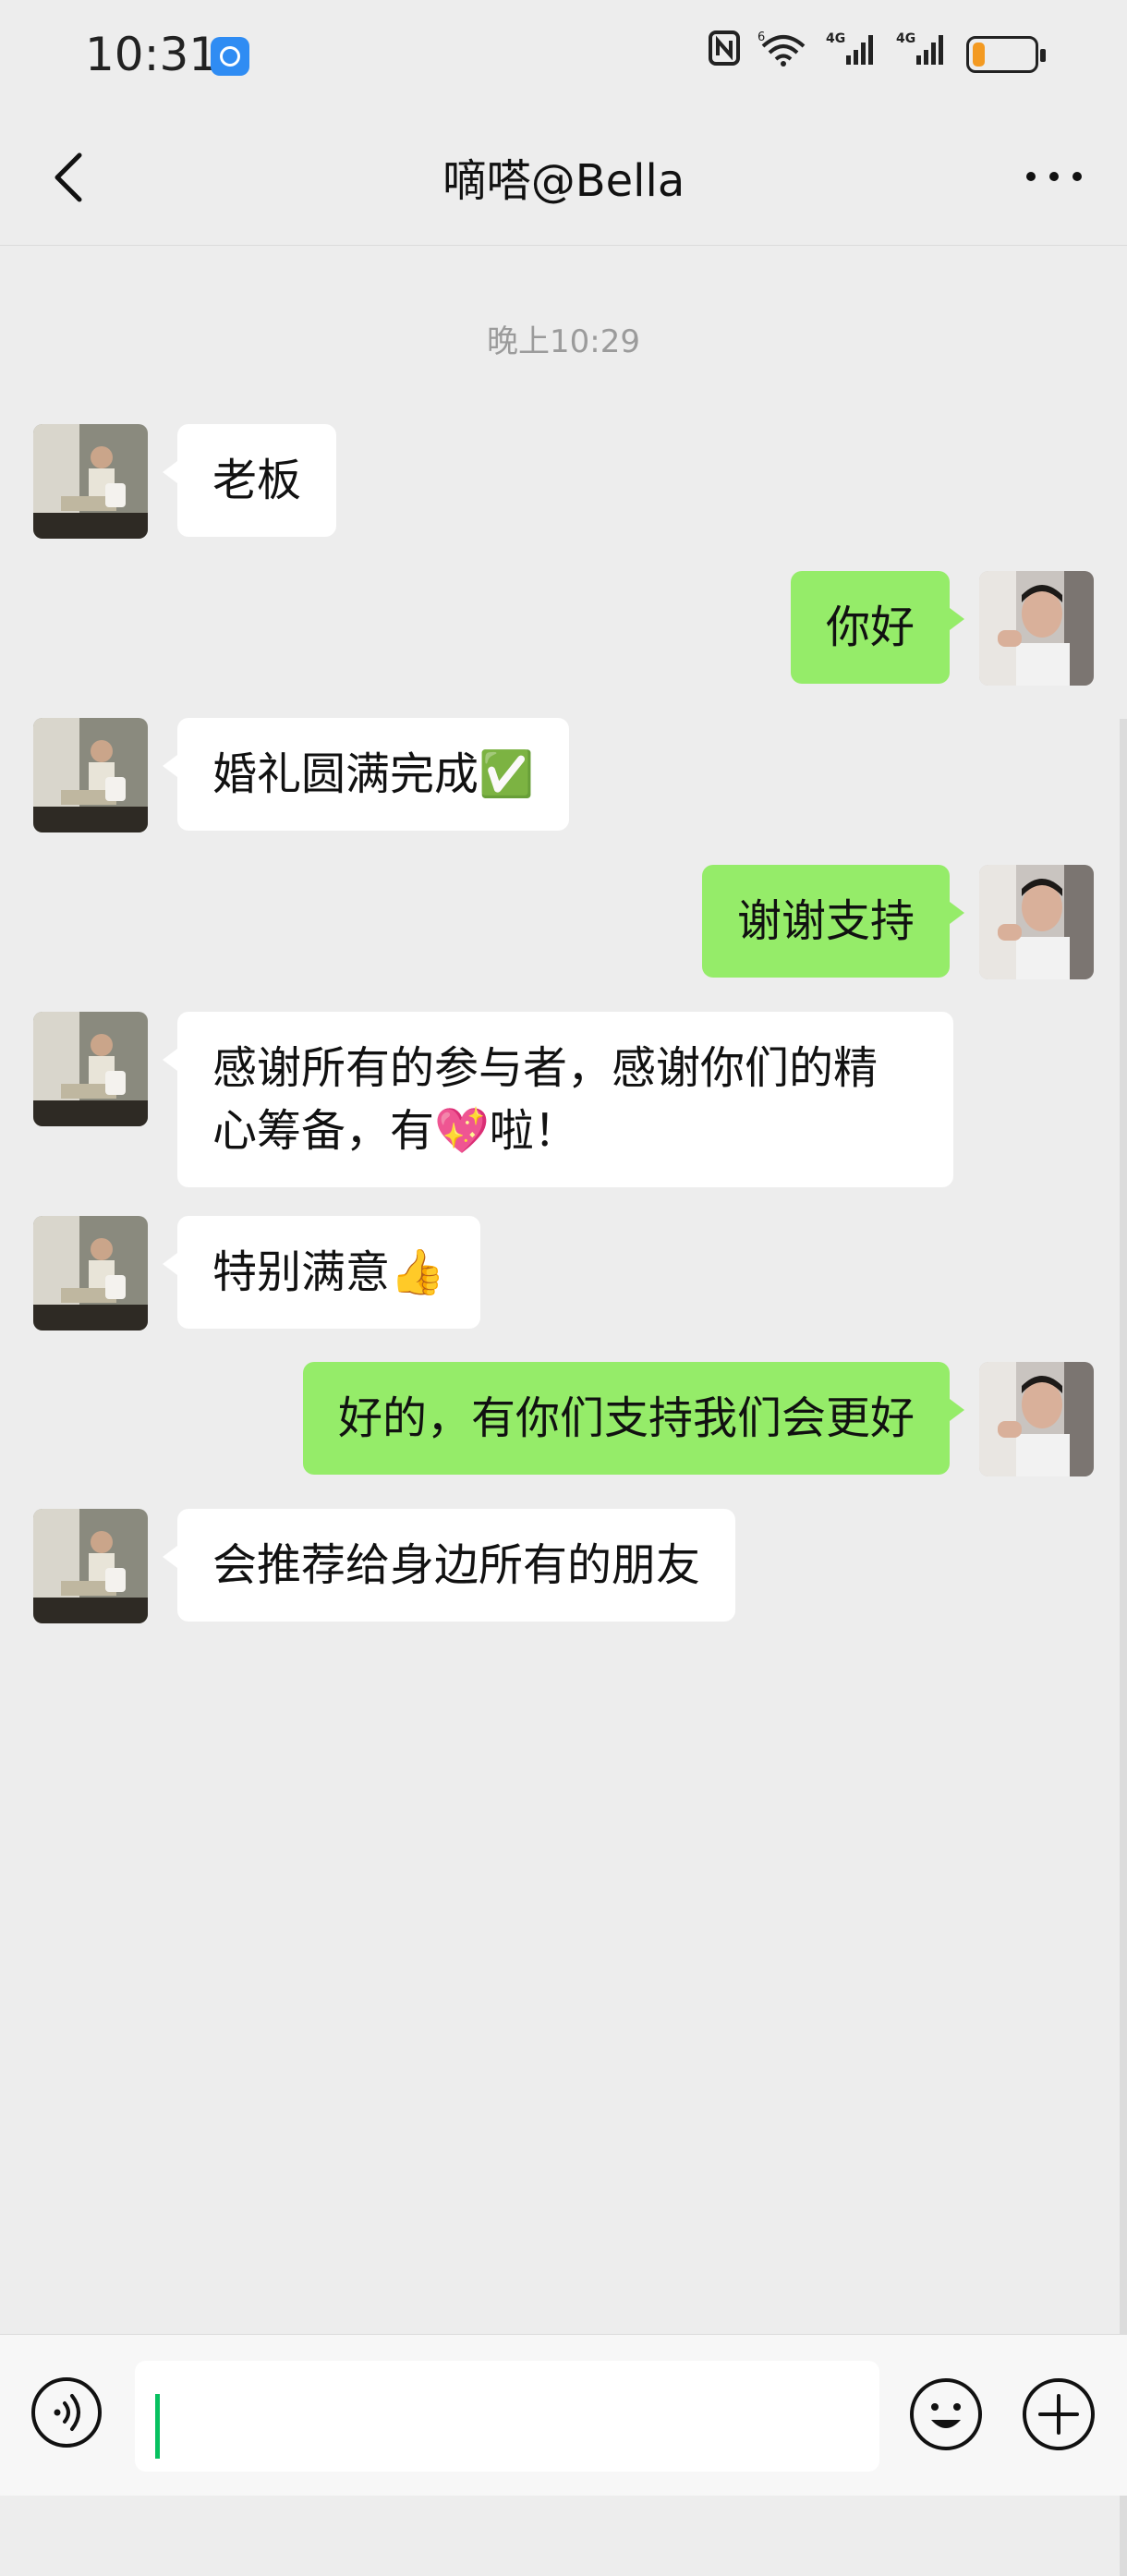  What do you see at coordinates (563, 181) in the screenshot?
I see `chat-title: 嘀嗒@Bella` at bounding box center [563, 181].